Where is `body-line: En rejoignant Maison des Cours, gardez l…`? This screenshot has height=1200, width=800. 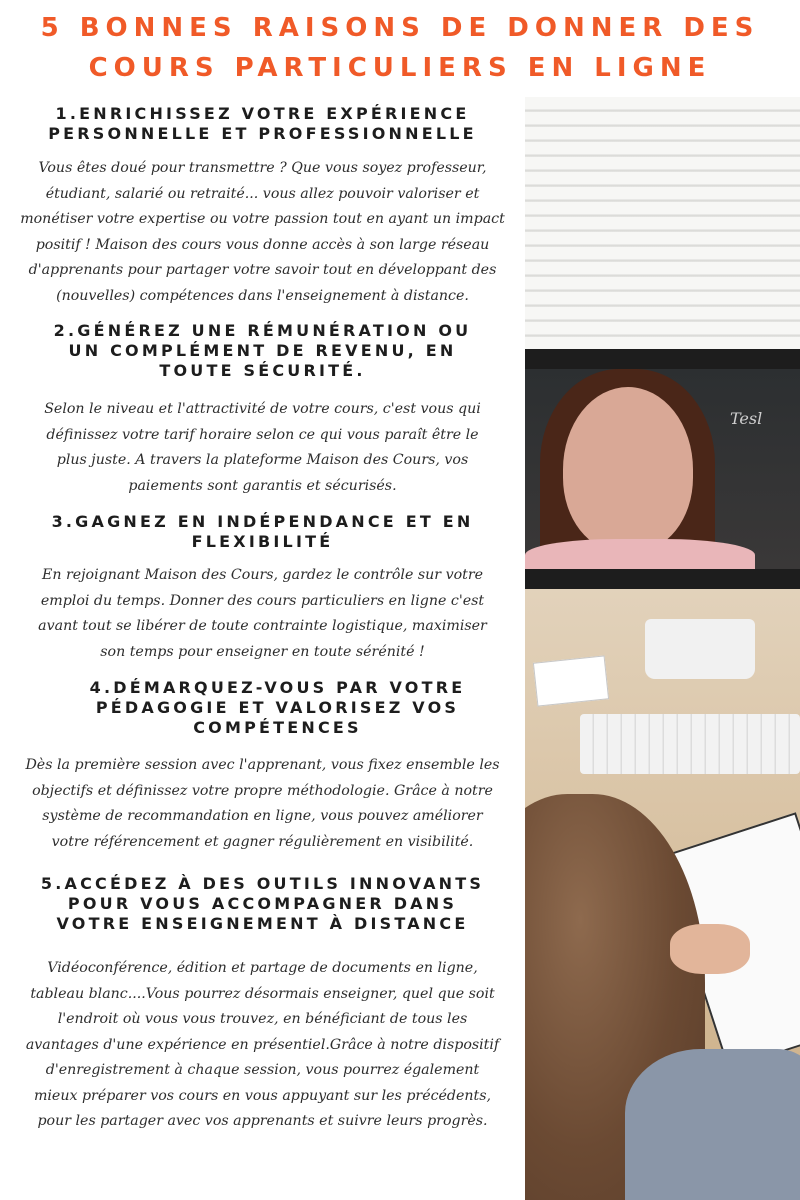 body-line: En rejoignant Maison des Cours, gardez l… is located at coordinates (262, 575).